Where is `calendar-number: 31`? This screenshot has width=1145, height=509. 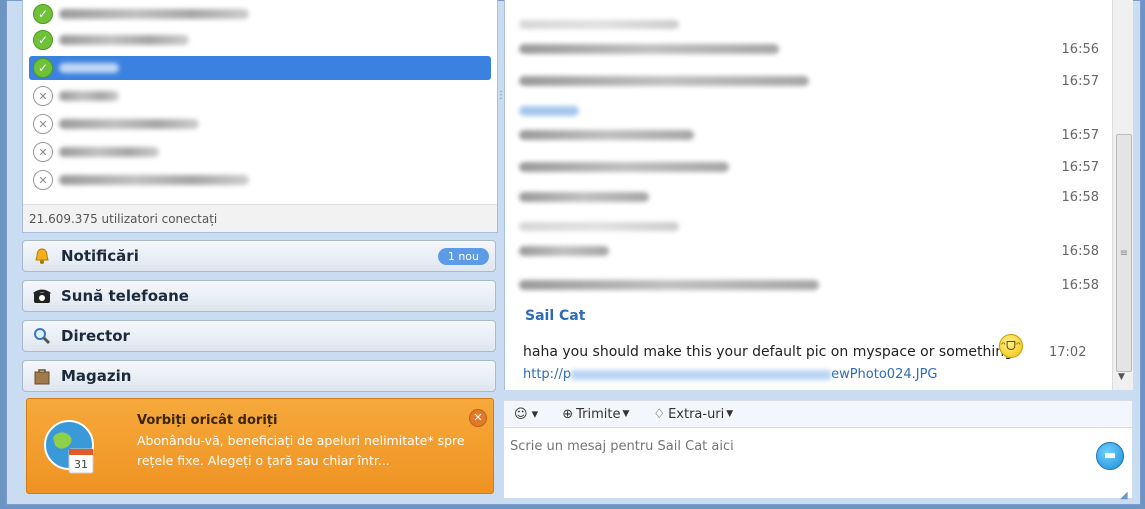 calendar-number: 31 is located at coordinates (81, 464).